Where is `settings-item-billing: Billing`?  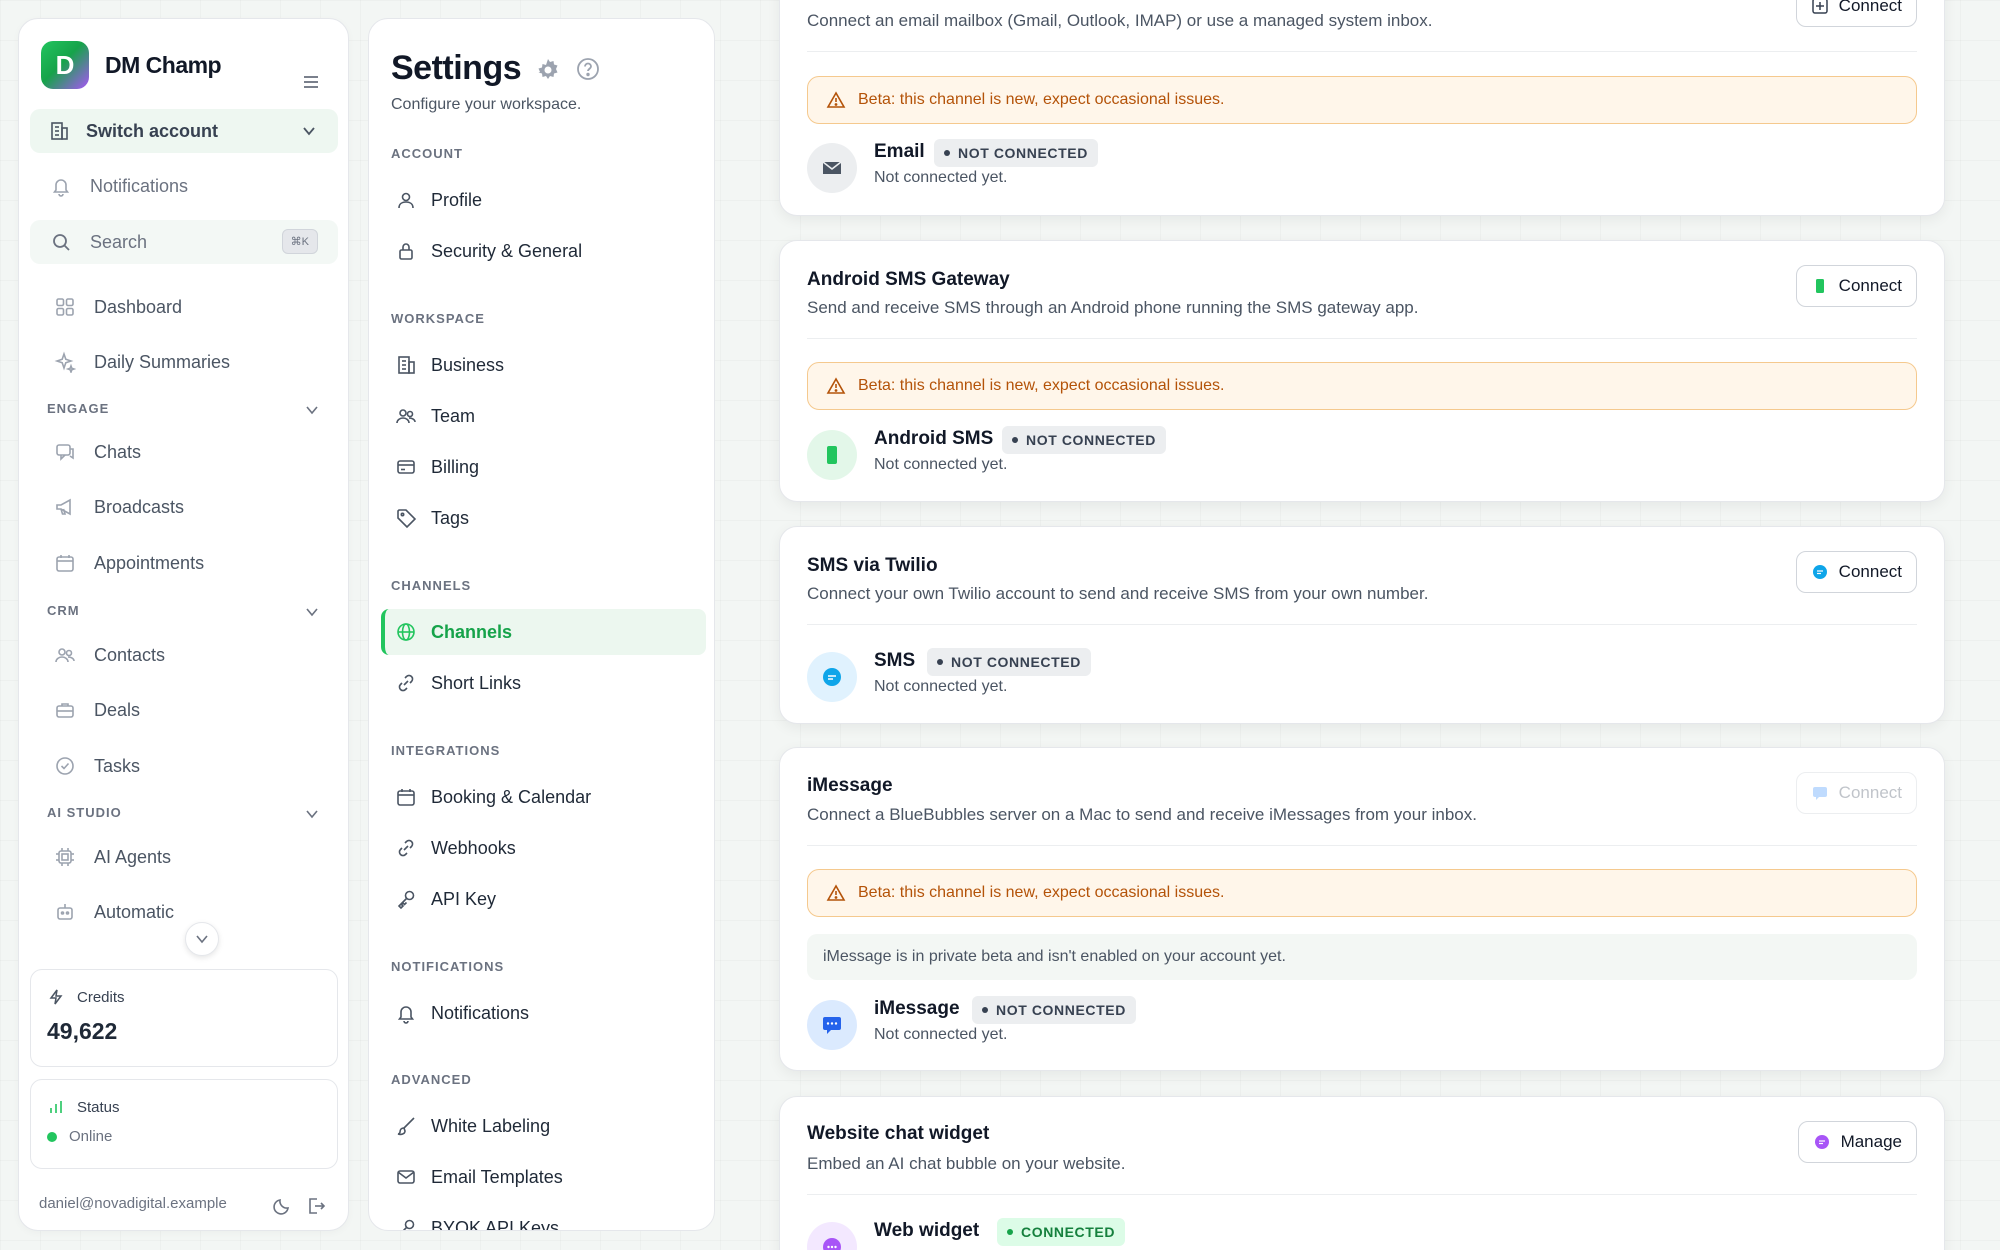
settings-item-billing: Billing is located at coordinates (543, 467).